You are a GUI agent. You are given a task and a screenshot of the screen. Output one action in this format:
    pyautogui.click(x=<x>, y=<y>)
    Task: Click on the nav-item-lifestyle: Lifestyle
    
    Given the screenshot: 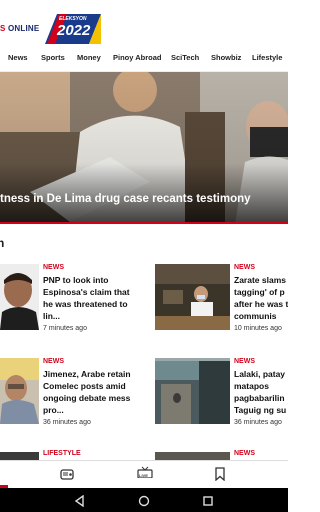 What is the action you would take?
    pyautogui.click(x=267, y=57)
    